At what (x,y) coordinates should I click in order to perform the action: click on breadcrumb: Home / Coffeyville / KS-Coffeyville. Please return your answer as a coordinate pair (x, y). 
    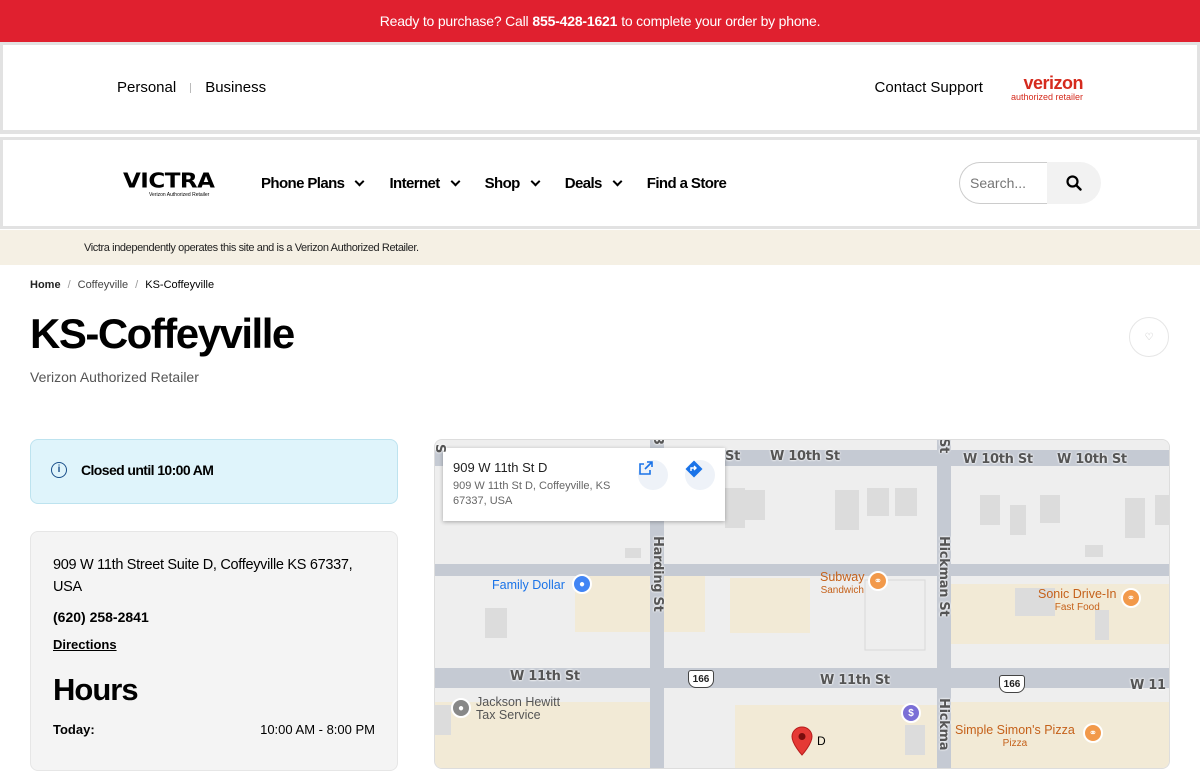
    Looking at the image, I should click on (600, 278).